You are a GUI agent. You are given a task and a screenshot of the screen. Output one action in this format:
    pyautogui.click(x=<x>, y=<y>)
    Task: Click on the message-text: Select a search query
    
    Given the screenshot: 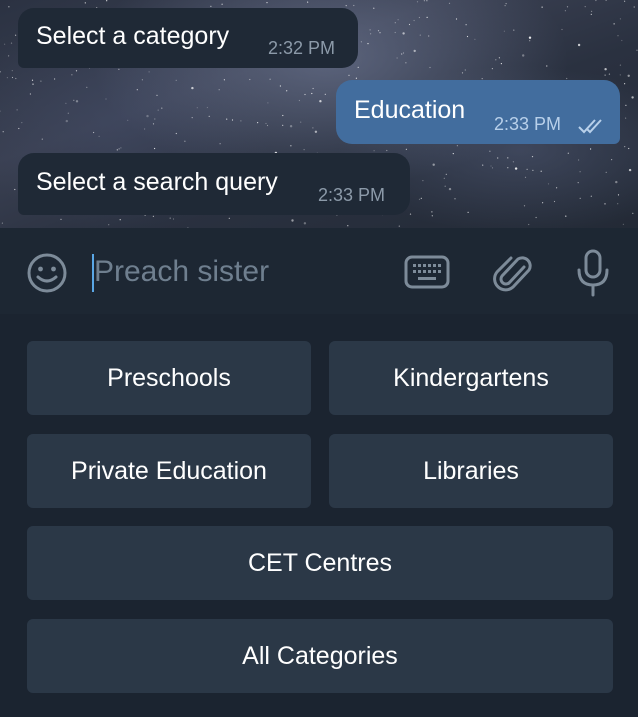 What is the action you would take?
    pyautogui.click(x=157, y=182)
    